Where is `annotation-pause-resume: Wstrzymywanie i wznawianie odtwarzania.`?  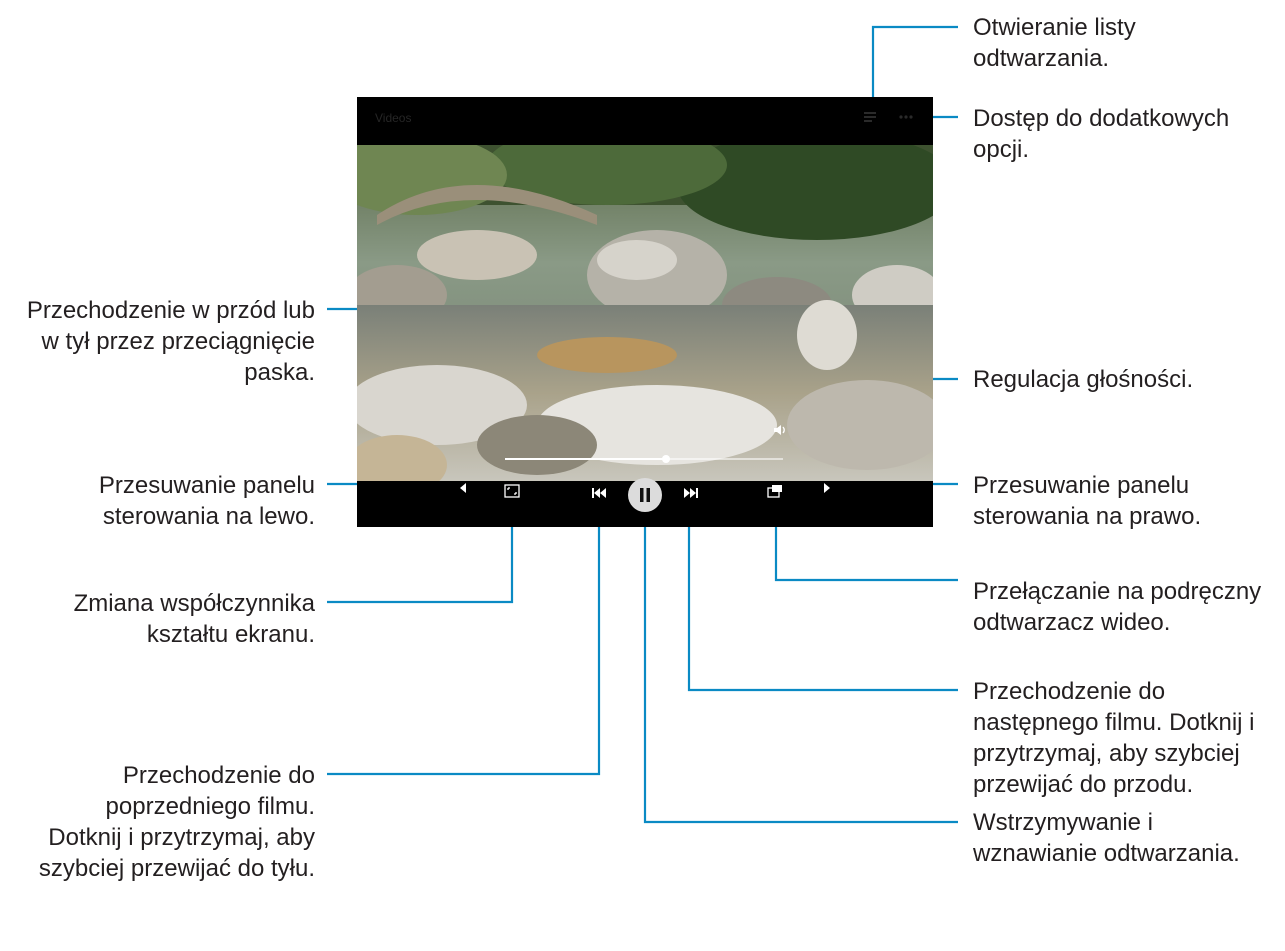
annotation-pause-resume: Wstrzymywanie i wznawianie odtwarzania. is located at coordinates (1106, 838).